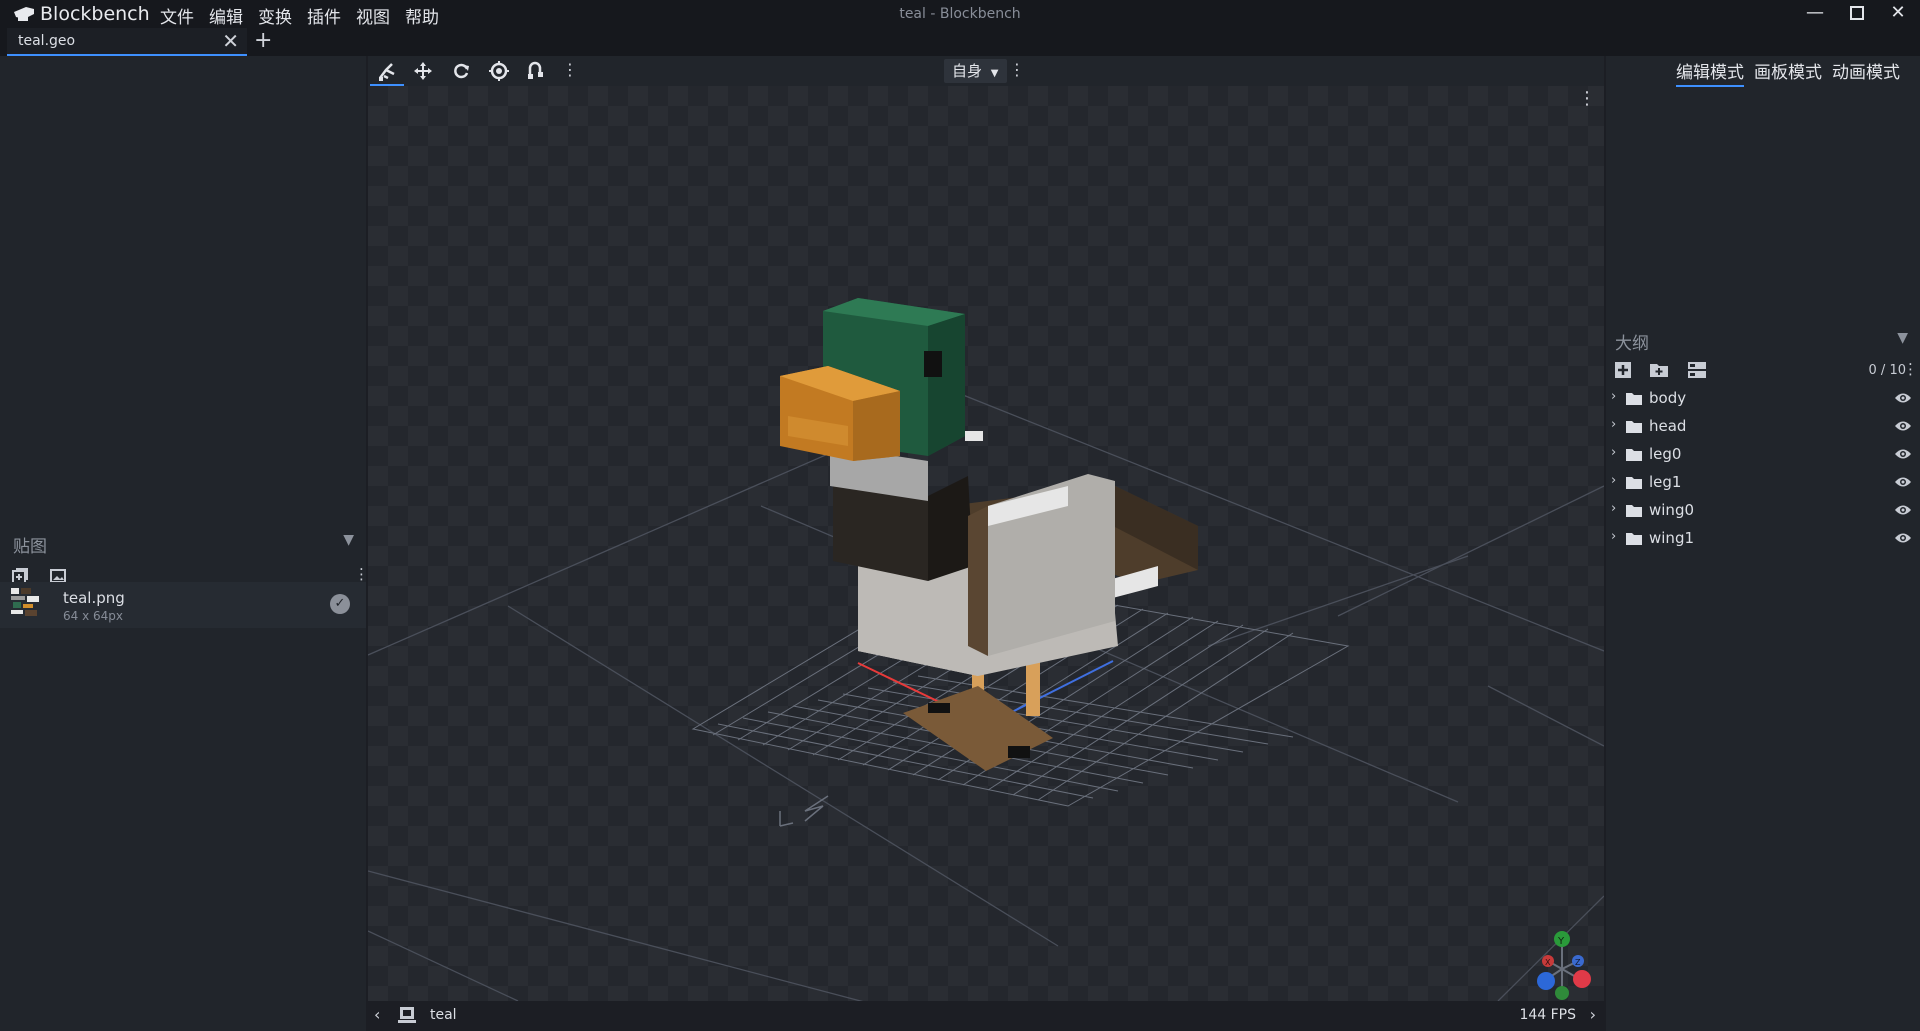 Image resolution: width=1920 pixels, height=1031 pixels. What do you see at coordinates (1672, 538) in the screenshot?
I see `group-name: wing1` at bounding box center [1672, 538].